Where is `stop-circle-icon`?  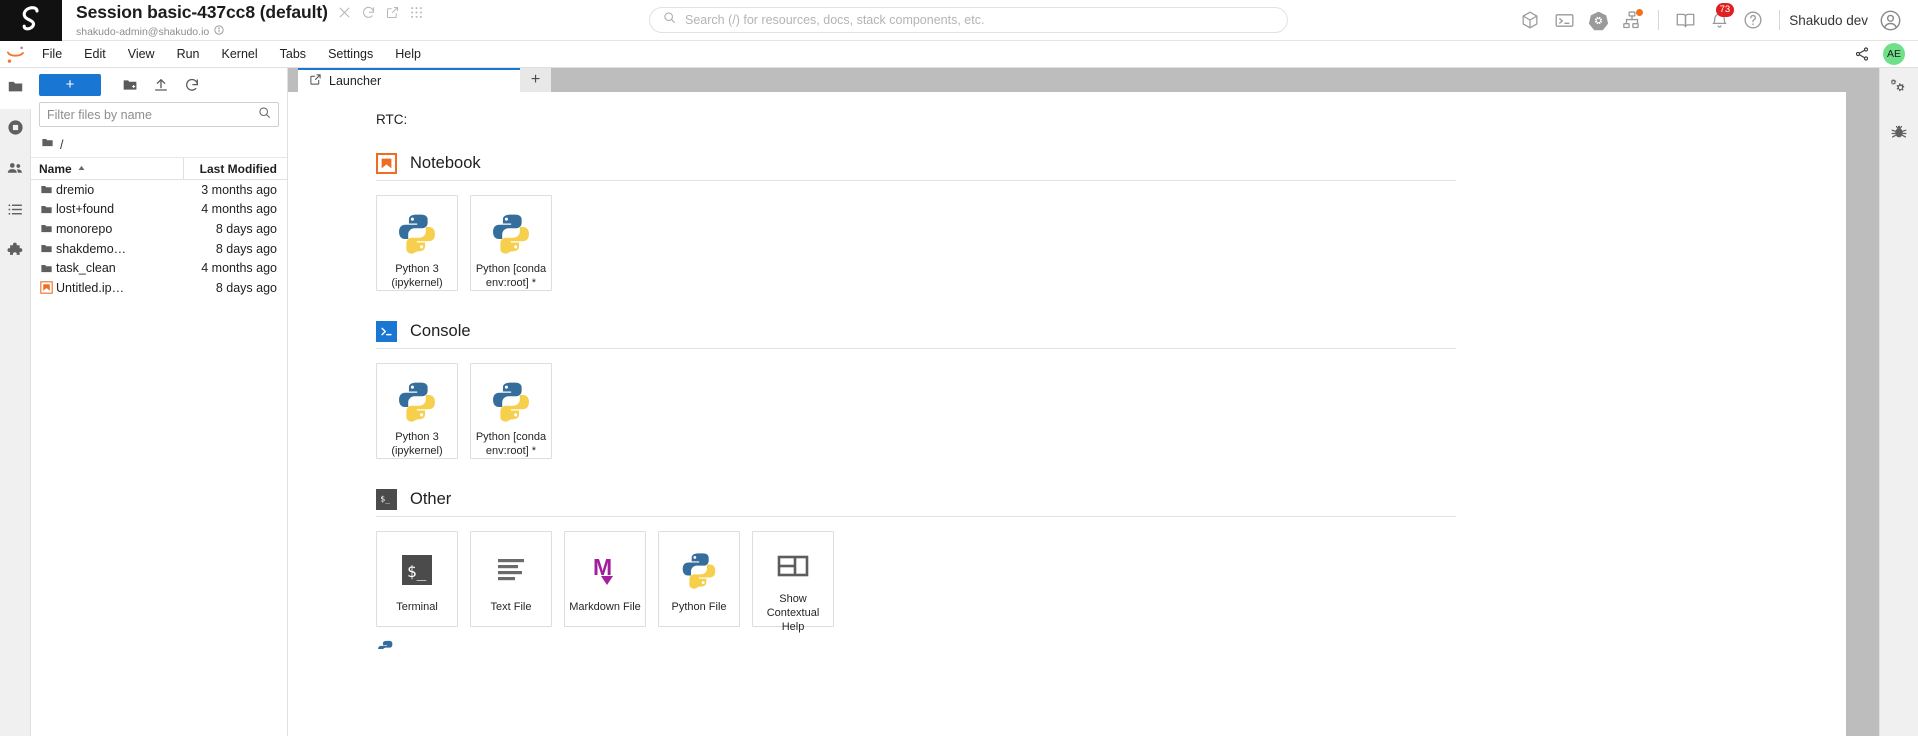 stop-circle-icon is located at coordinates (15, 130).